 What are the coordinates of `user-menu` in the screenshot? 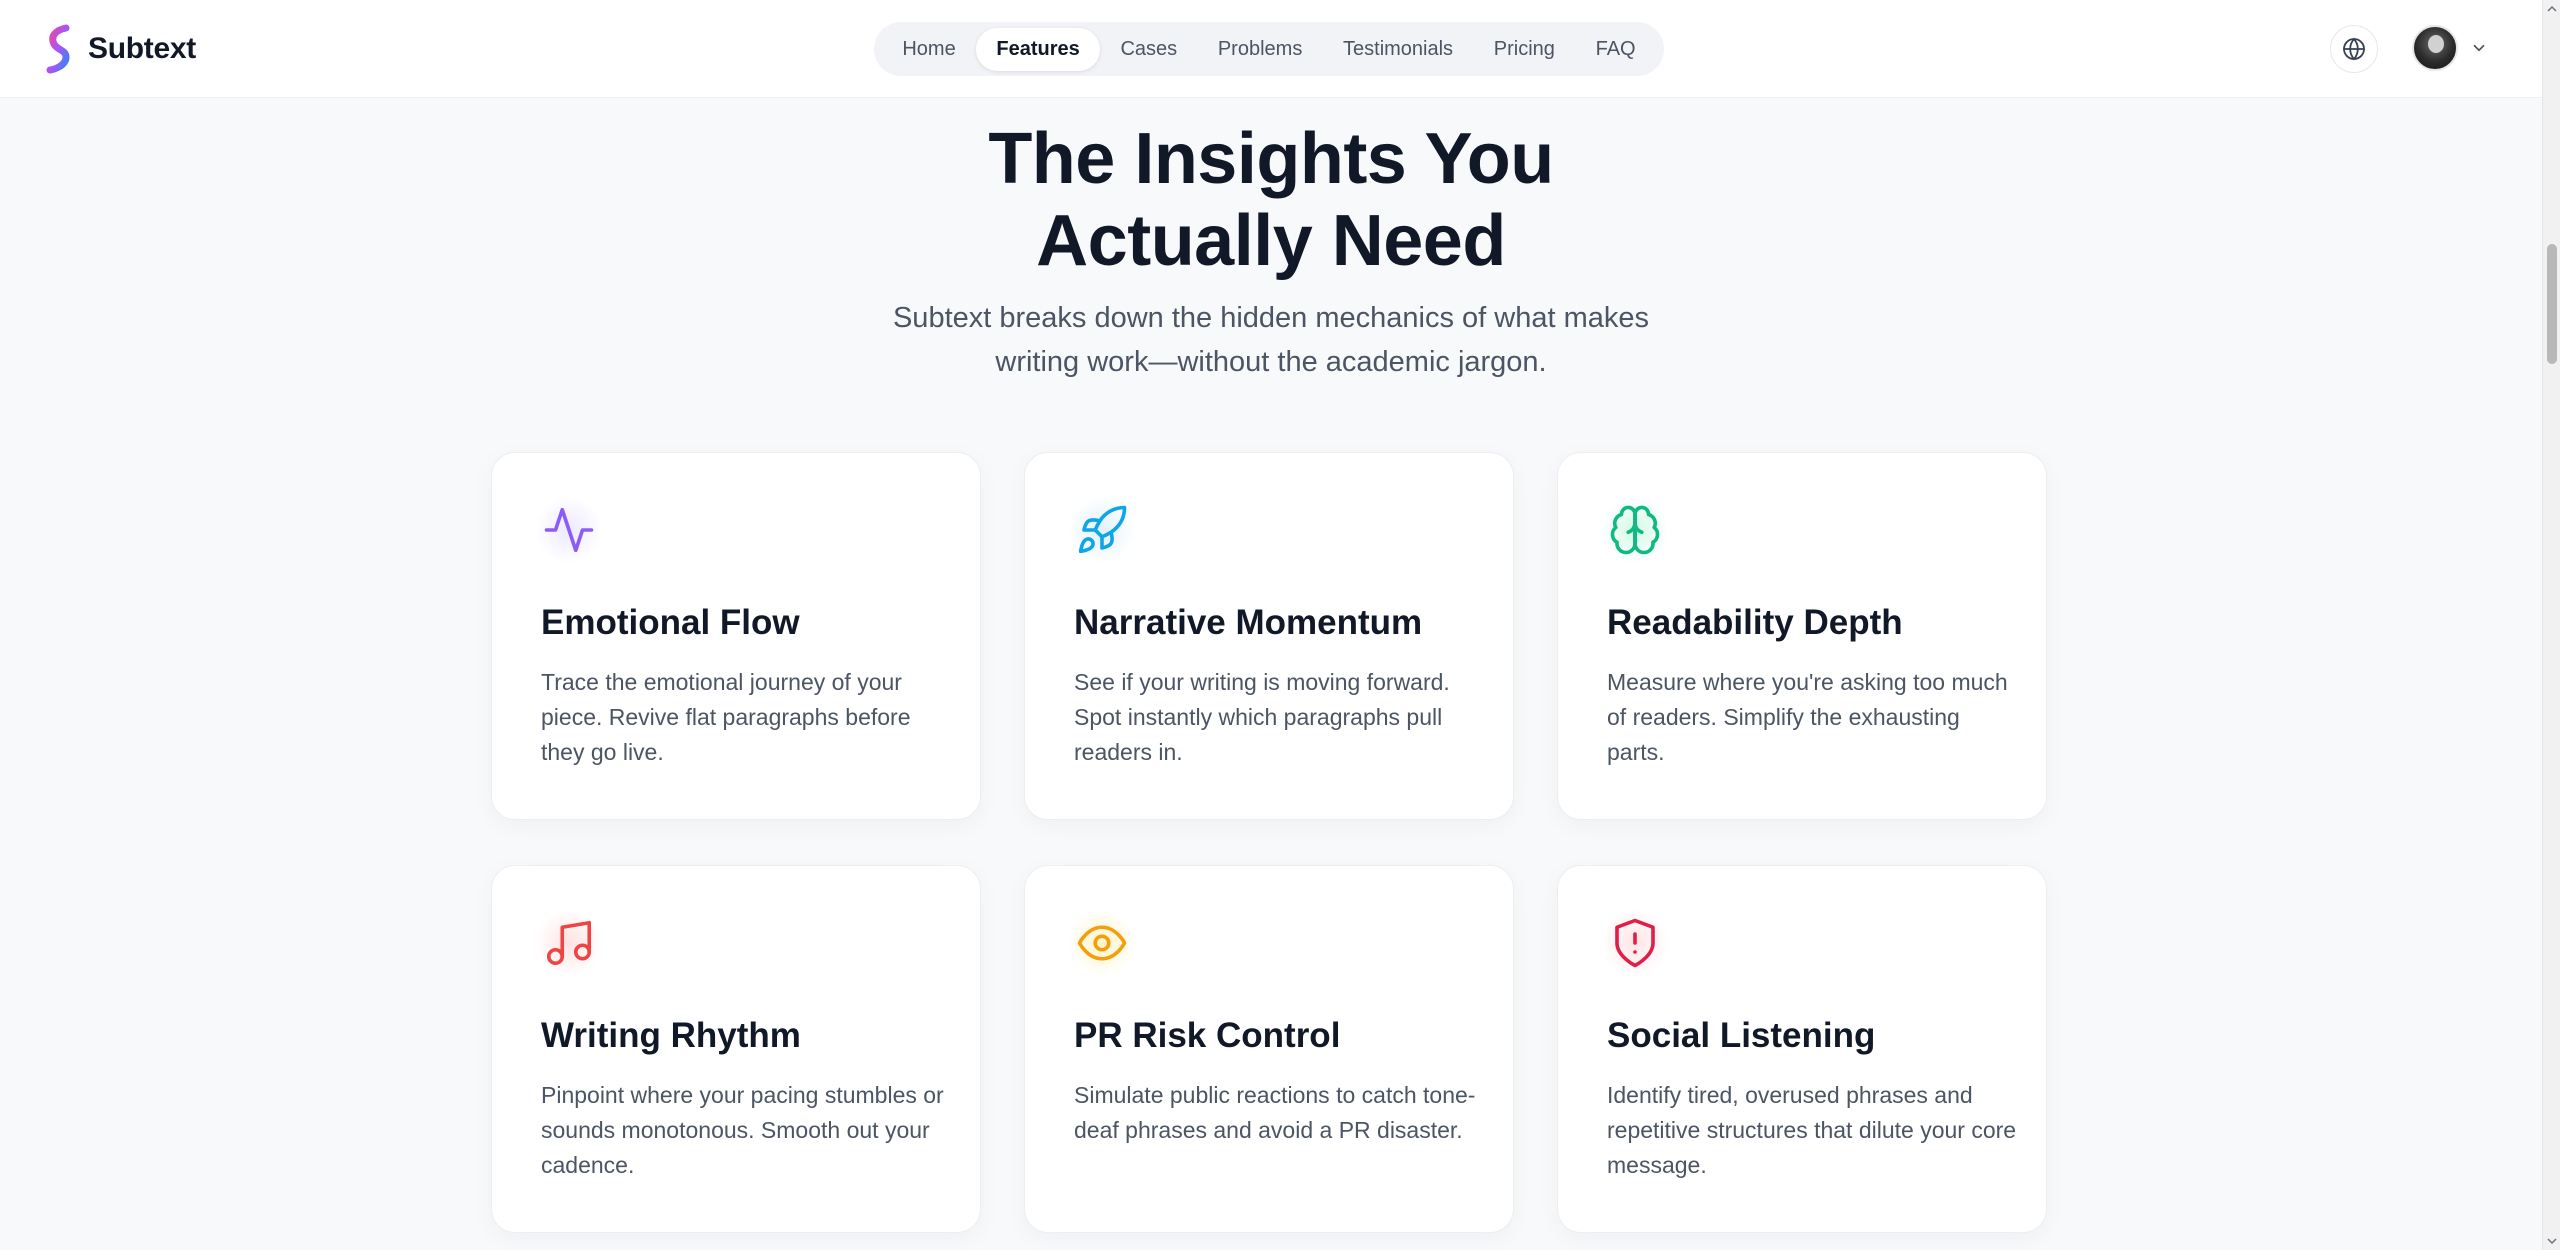 It's located at (2450, 48).